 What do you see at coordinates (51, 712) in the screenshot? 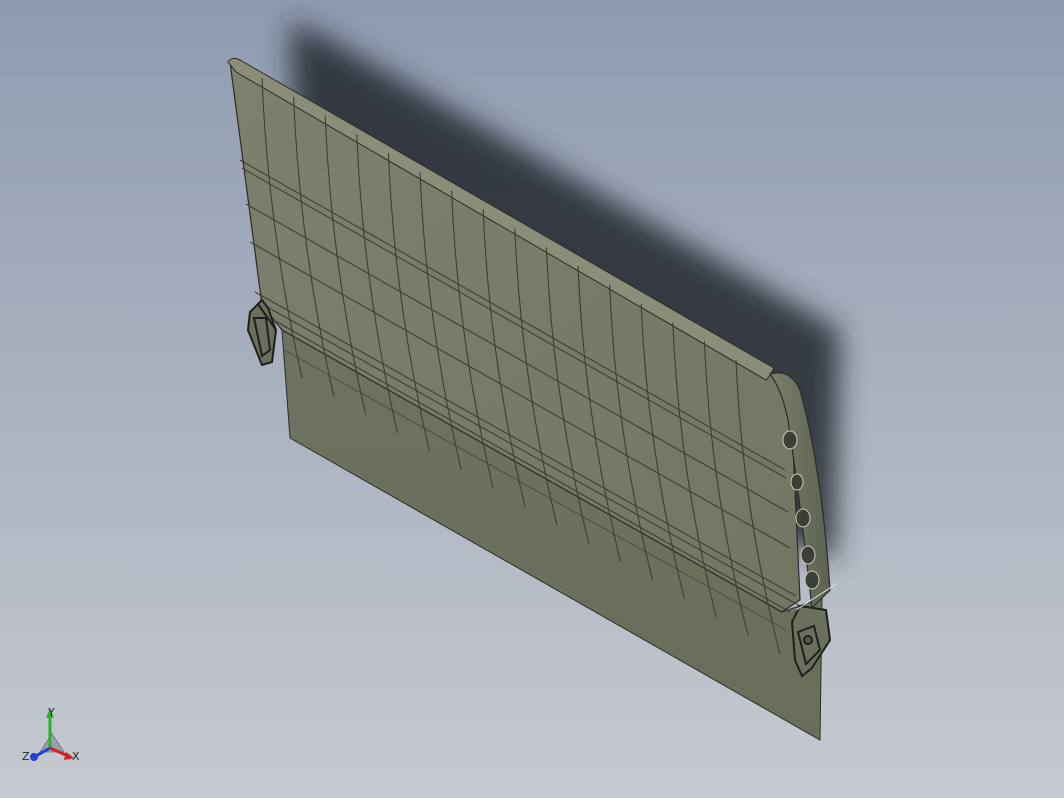
I see `y-axis-label: Y` at bounding box center [51, 712].